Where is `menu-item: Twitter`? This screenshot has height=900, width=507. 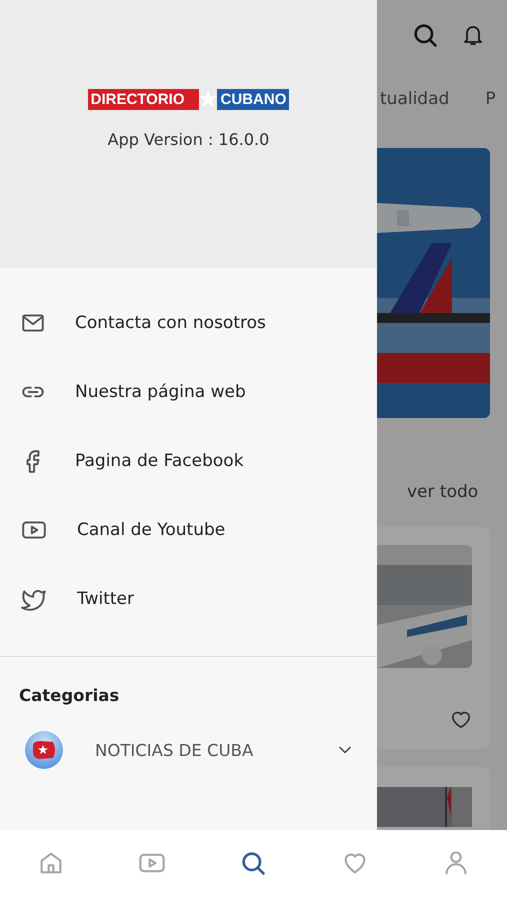
menu-item: Twitter is located at coordinates (105, 598).